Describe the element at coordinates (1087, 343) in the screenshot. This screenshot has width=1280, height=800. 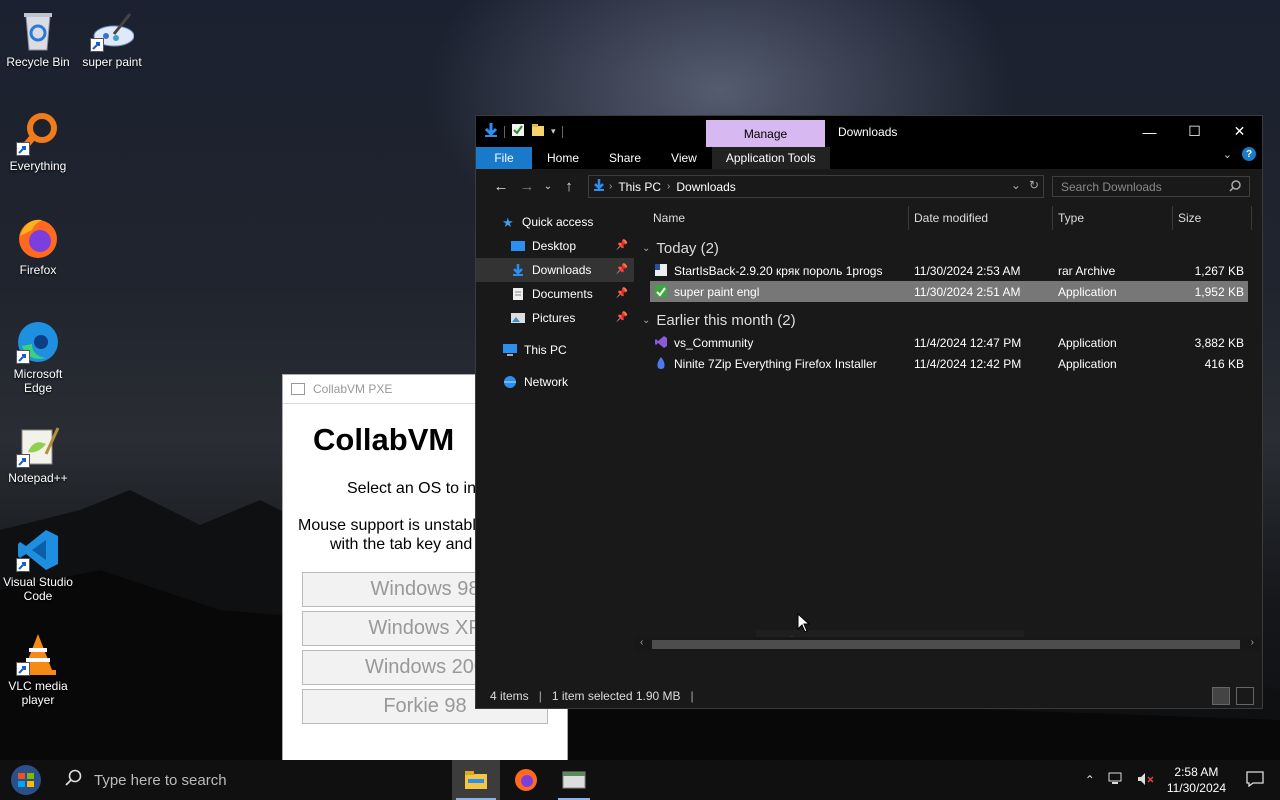
I see `file-type: Application` at that location.